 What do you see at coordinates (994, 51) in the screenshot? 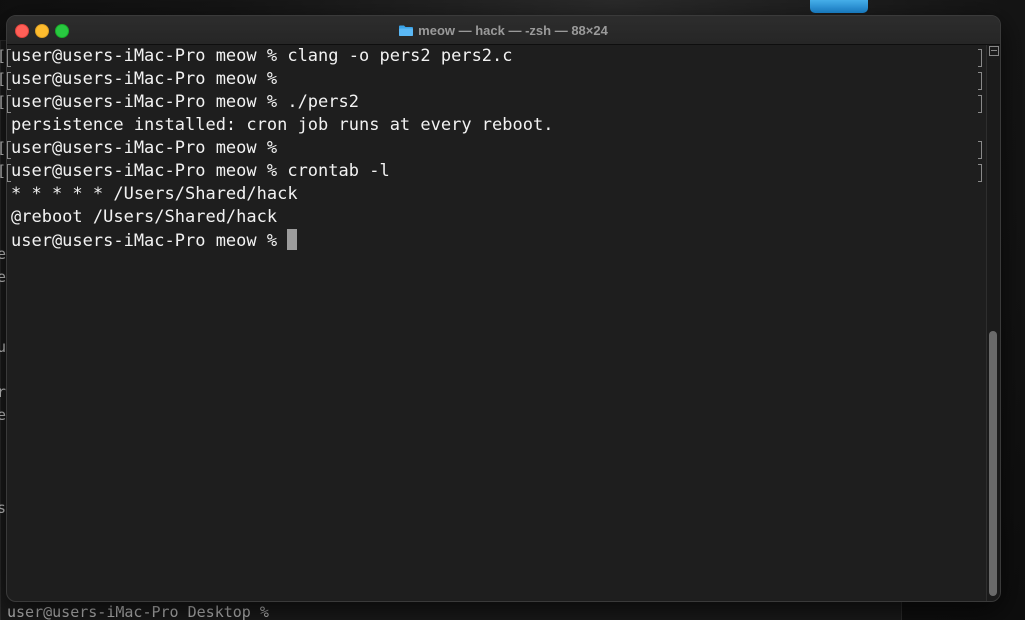
I see `scroll-split-icon` at bounding box center [994, 51].